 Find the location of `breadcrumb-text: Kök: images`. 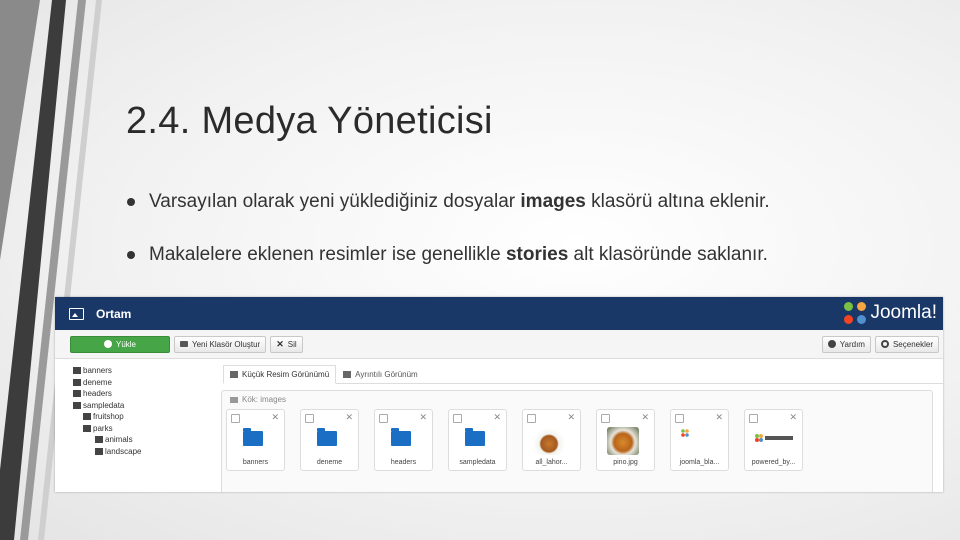

breadcrumb-text: Kök: images is located at coordinates (264, 399).